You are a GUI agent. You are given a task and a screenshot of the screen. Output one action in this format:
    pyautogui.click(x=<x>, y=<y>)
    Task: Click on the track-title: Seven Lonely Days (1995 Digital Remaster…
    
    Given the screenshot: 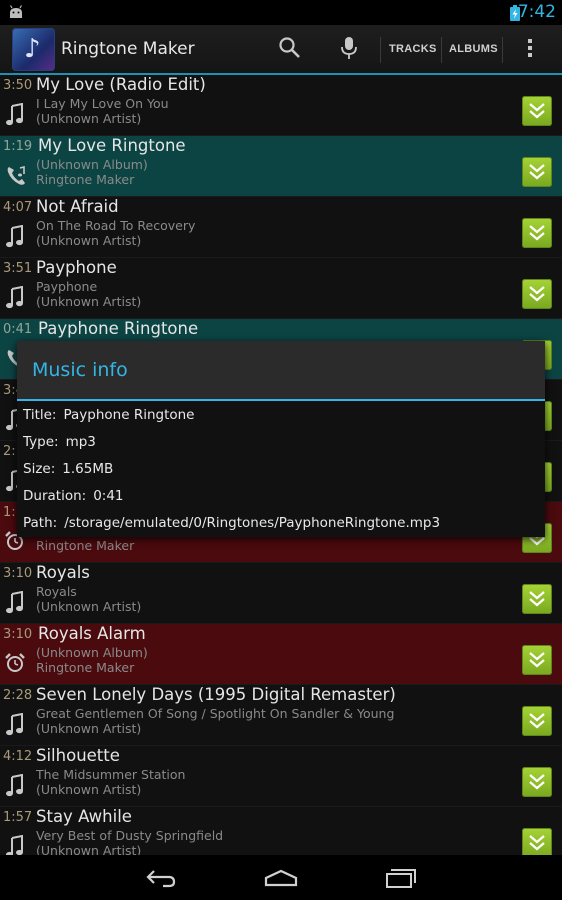 What is the action you would take?
    pyautogui.click(x=216, y=694)
    